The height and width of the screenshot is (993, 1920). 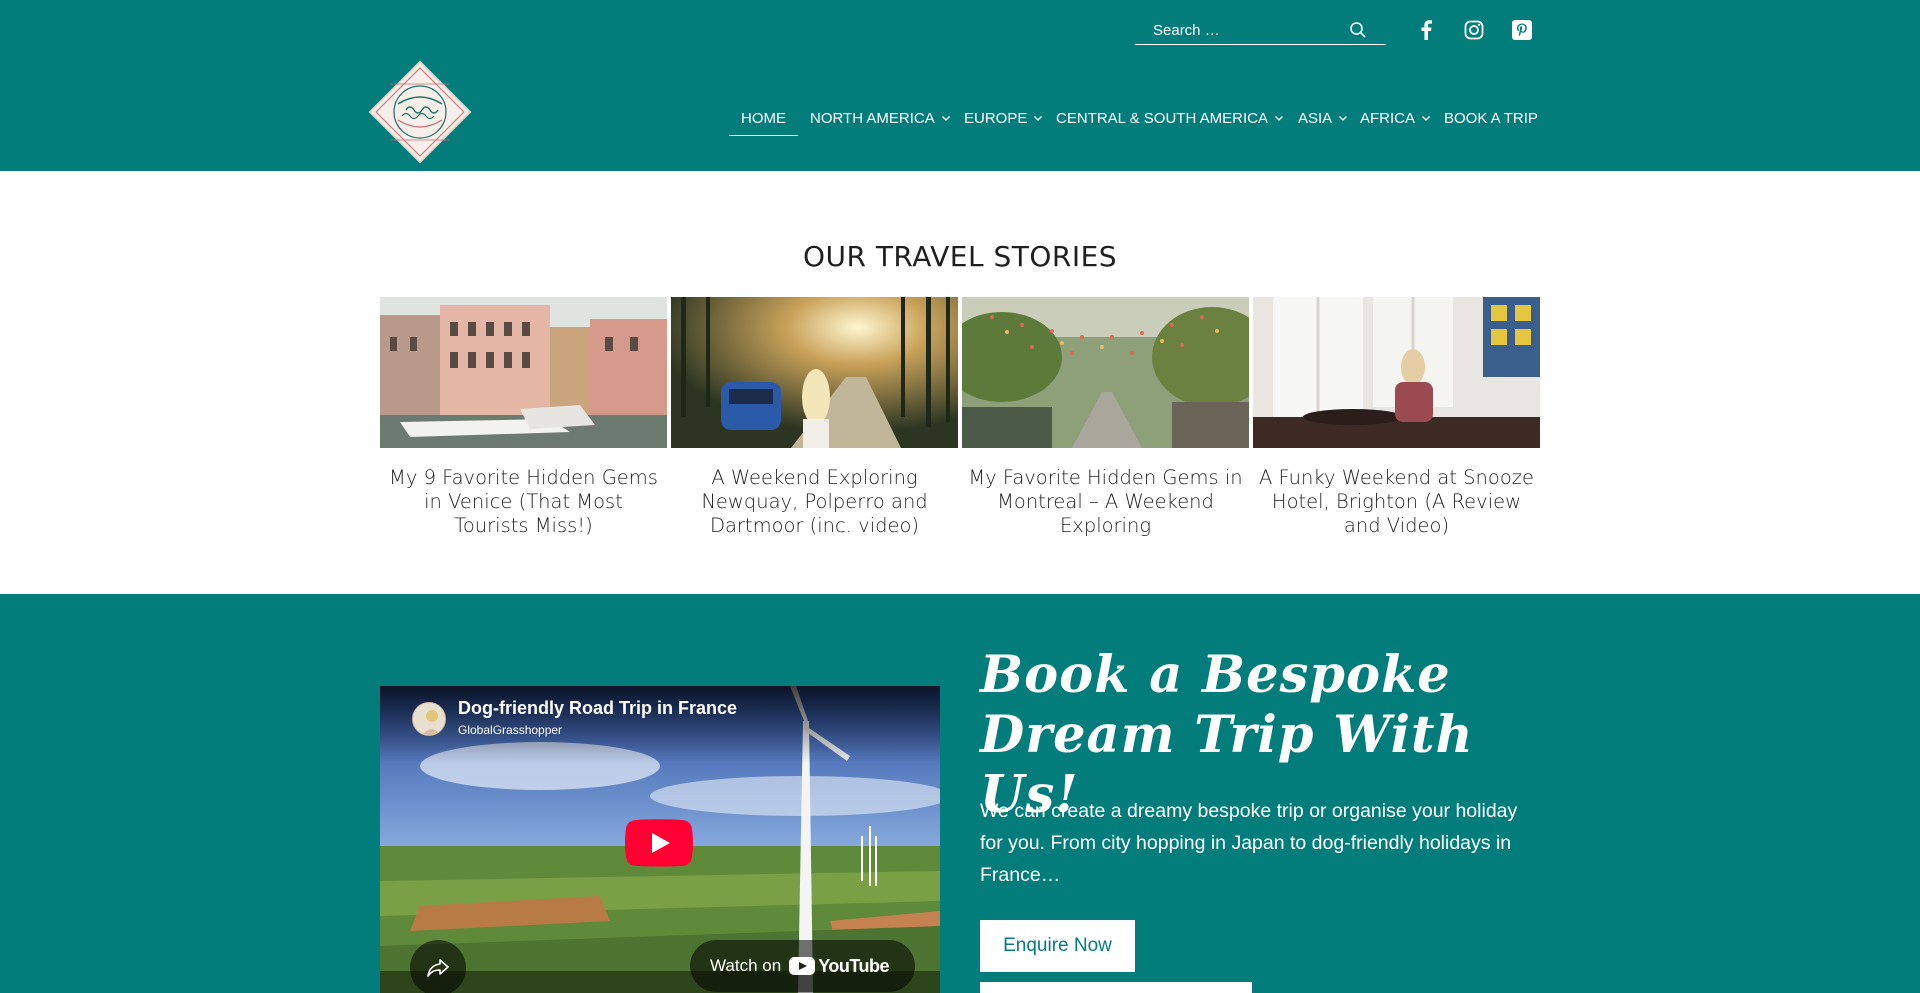 I want to click on nav-label: HOME, so click(x=763, y=118).